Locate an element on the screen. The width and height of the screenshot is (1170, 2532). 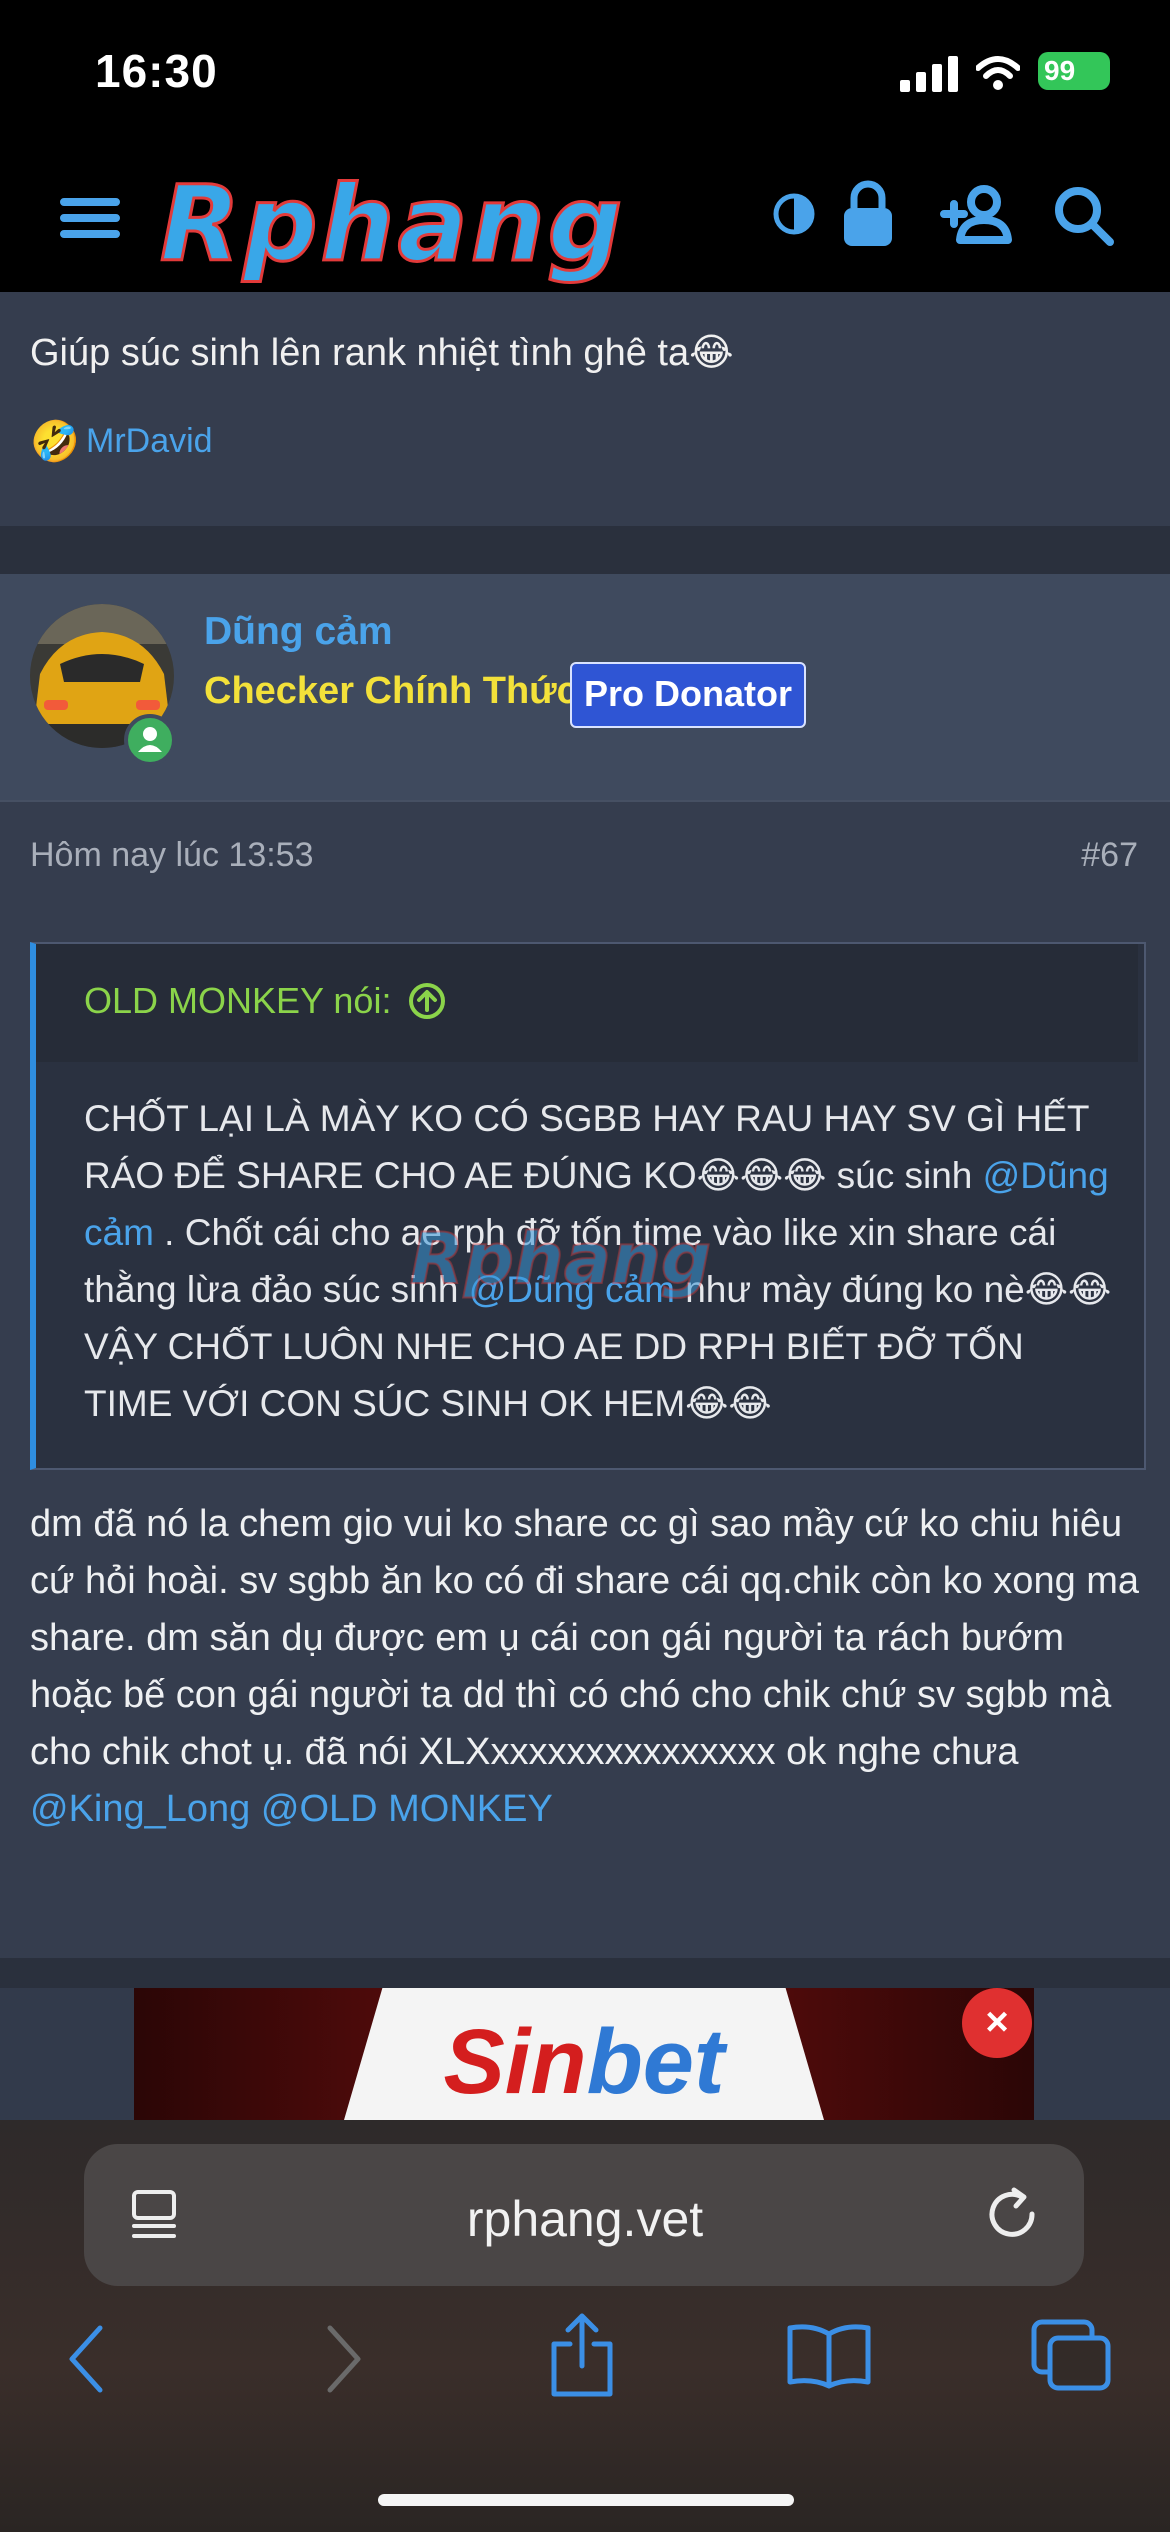
bookmarks-icon is located at coordinates (829, 2355).